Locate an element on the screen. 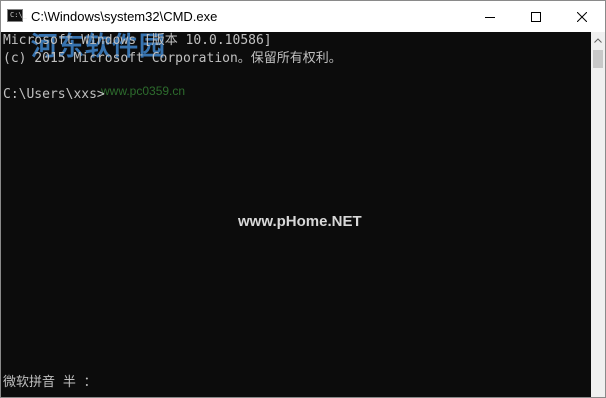 This screenshot has width=606, height=398. maximize-icon is located at coordinates (536, 16).